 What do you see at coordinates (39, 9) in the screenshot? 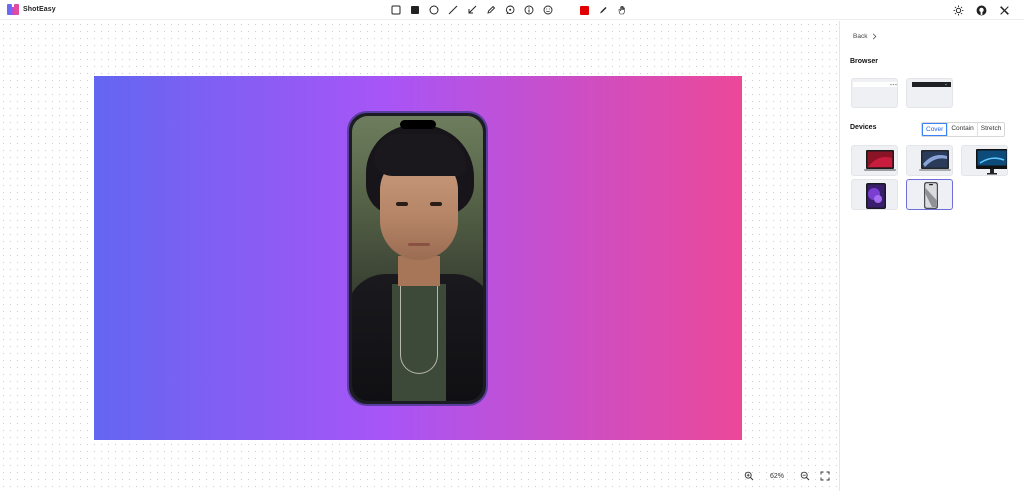
I see `app-name: ShotEasy` at bounding box center [39, 9].